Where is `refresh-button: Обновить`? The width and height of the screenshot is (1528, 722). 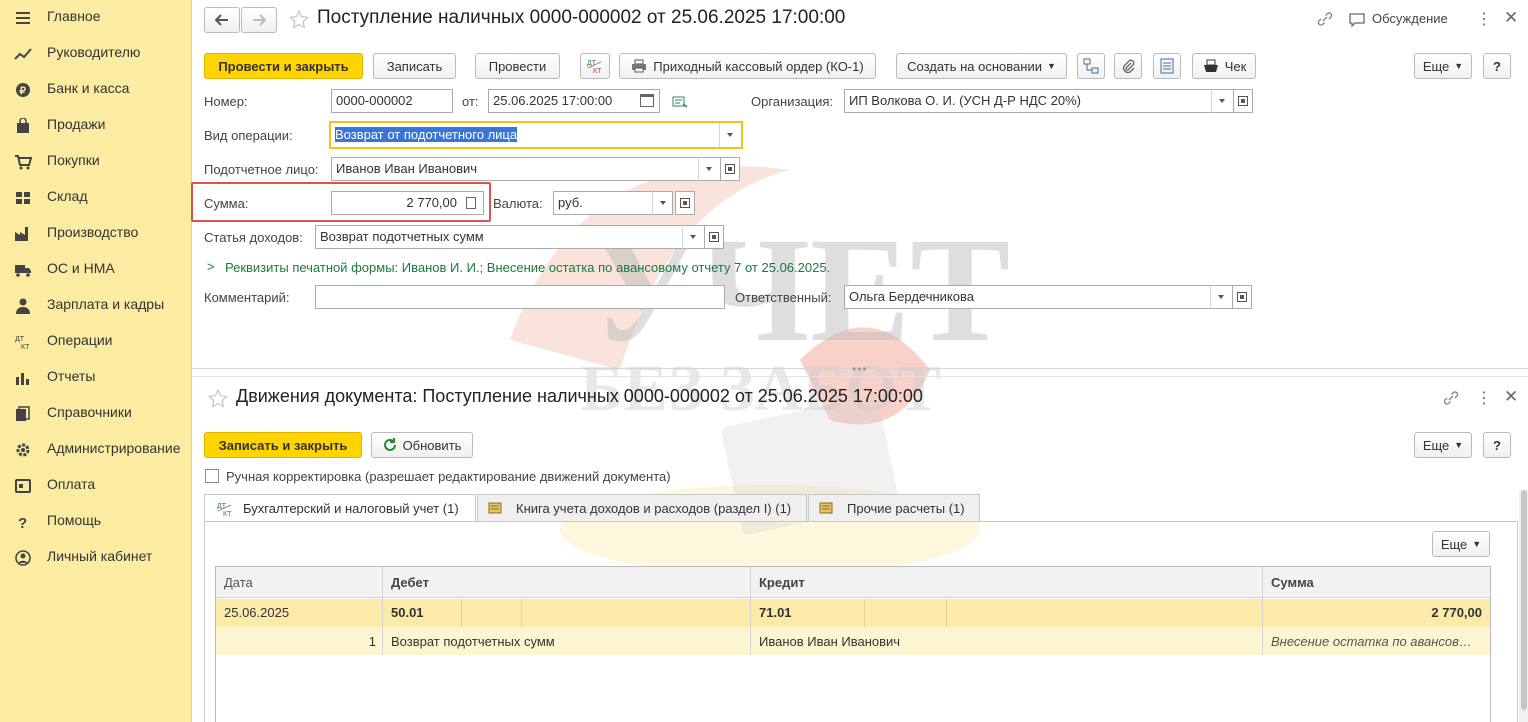 refresh-button: Обновить is located at coordinates (422, 445).